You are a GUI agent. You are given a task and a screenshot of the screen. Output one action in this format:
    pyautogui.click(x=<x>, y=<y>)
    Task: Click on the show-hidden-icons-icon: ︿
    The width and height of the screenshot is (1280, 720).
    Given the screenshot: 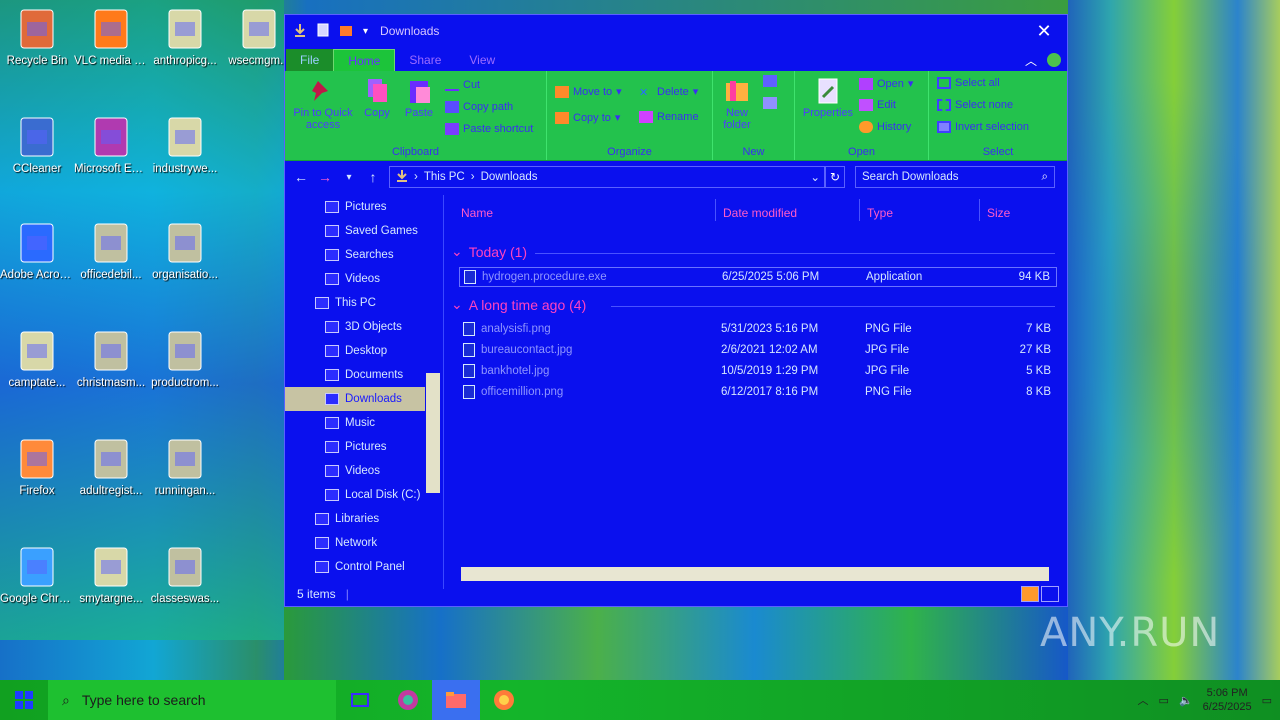 What is the action you would take?
    pyautogui.click(x=1143, y=700)
    